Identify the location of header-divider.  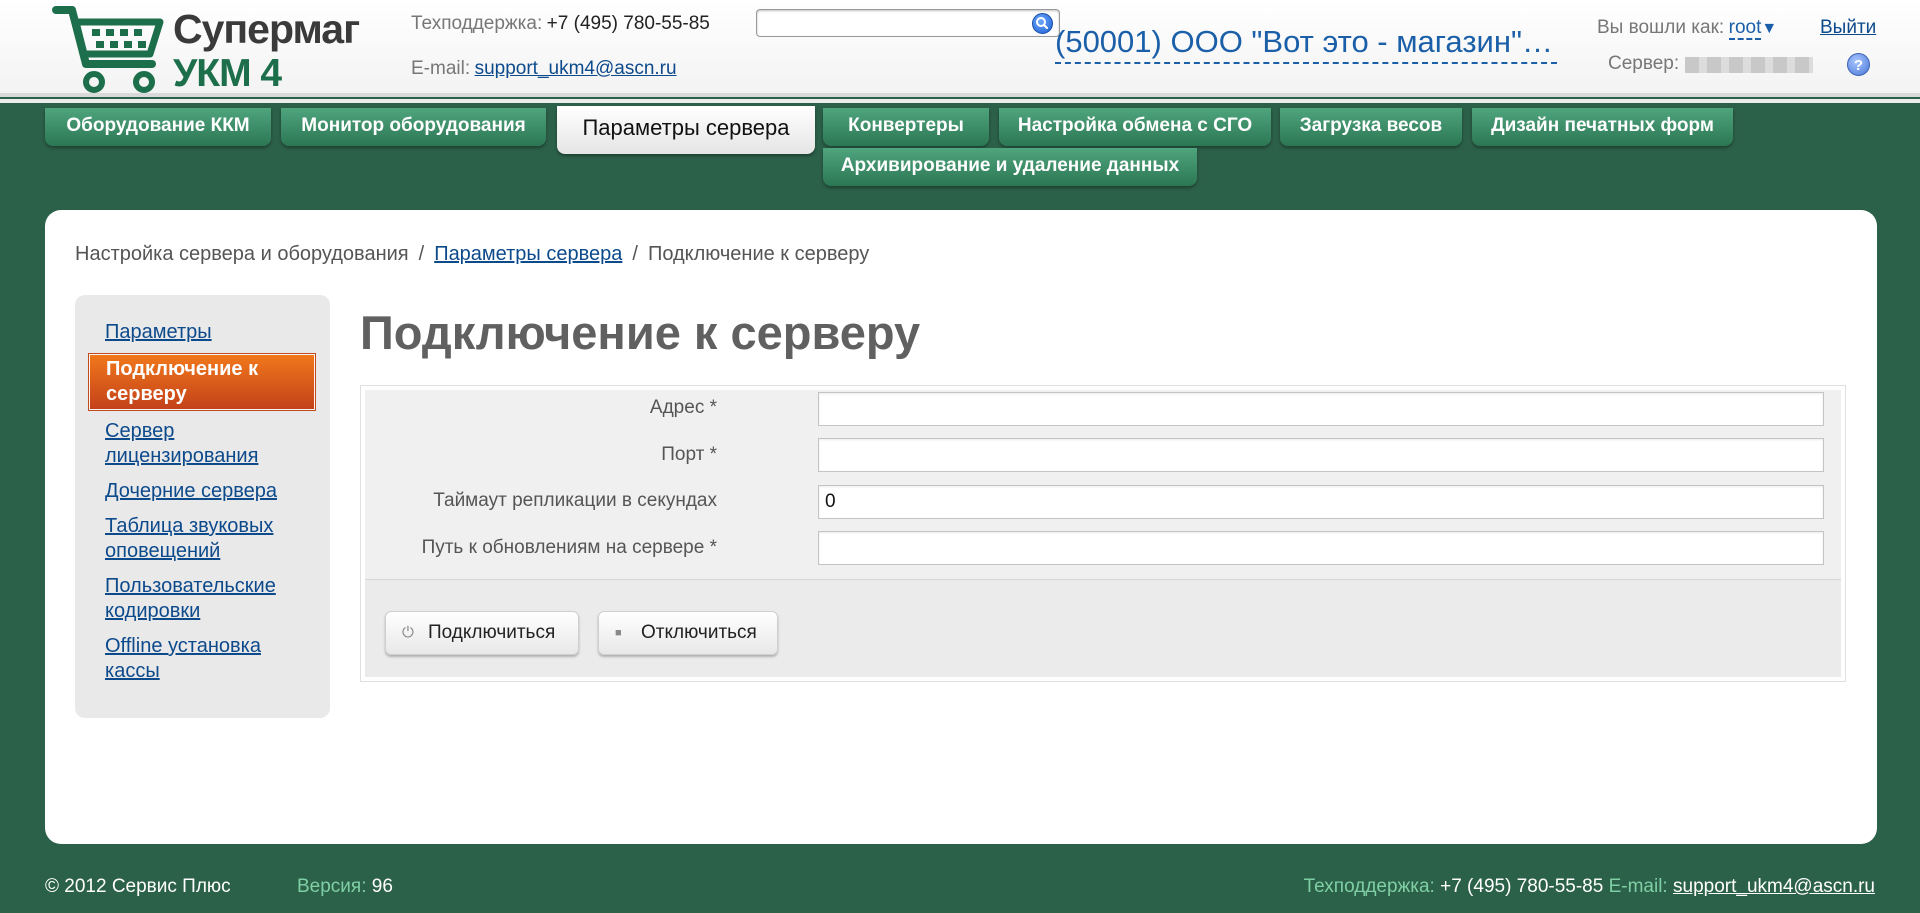
(960, 101).